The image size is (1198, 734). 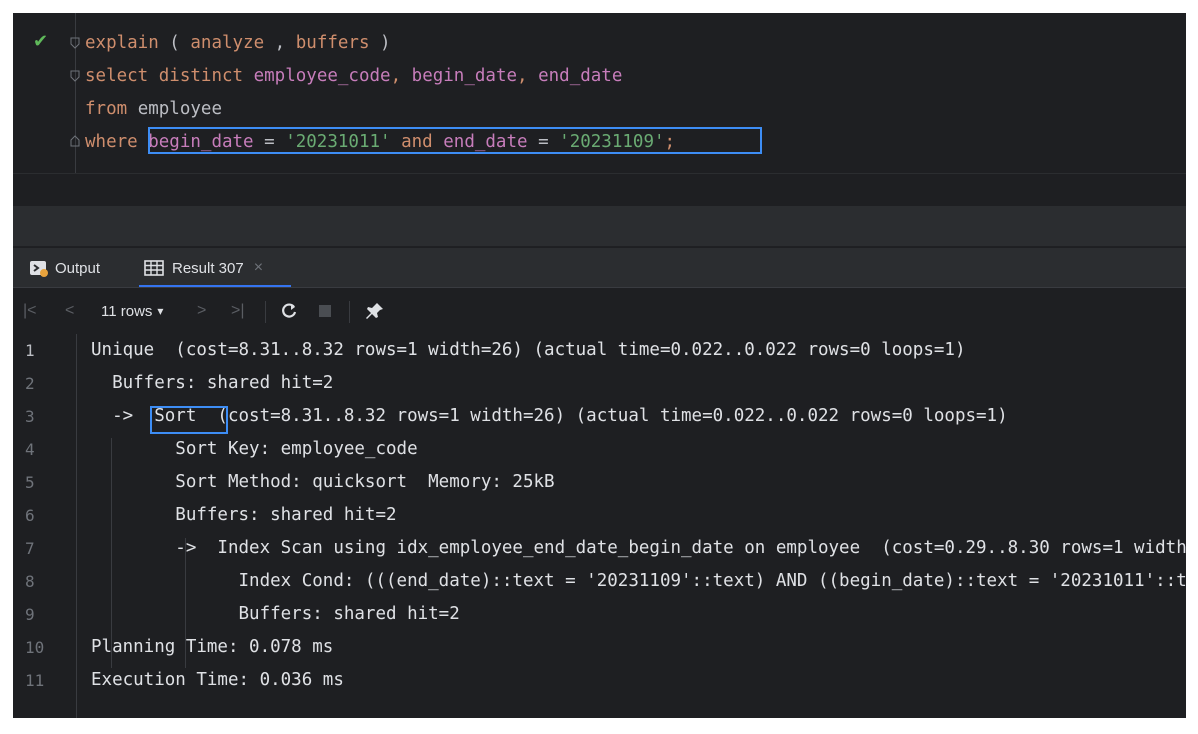 I want to click on row-number: 1, so click(x=30, y=350).